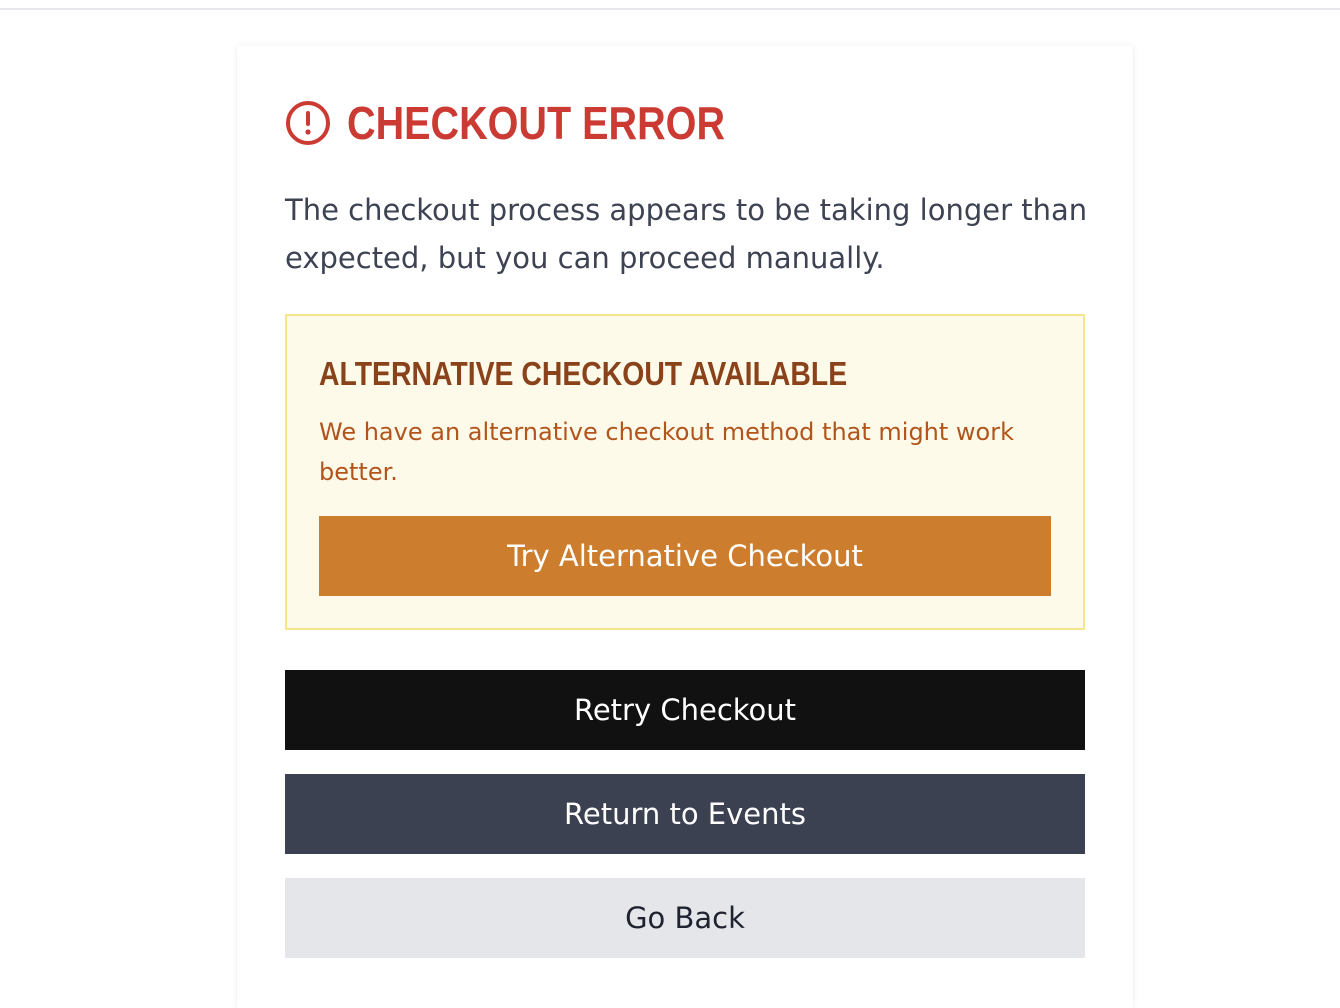  What do you see at coordinates (670, 5) in the screenshot?
I see `top-divider` at bounding box center [670, 5].